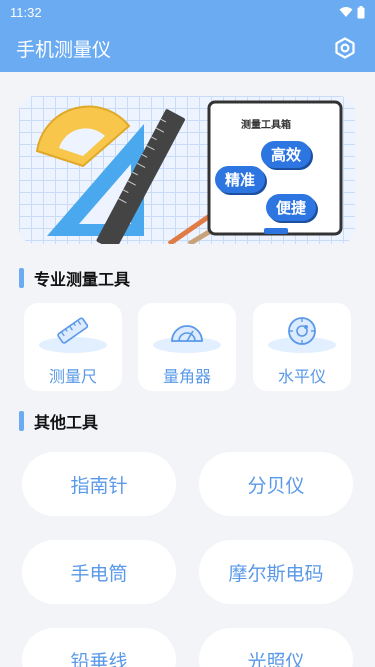 The width and height of the screenshot is (375, 667). Describe the element at coordinates (186, 376) in the screenshot. I see `tool-label: 量角器` at that location.